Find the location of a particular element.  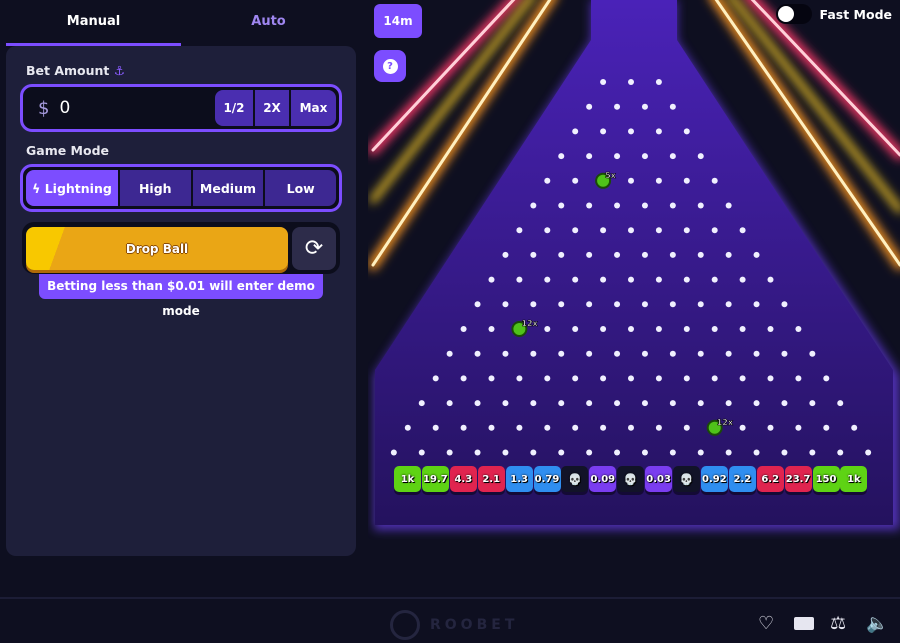

rows-badge: 14m is located at coordinates (398, 21).